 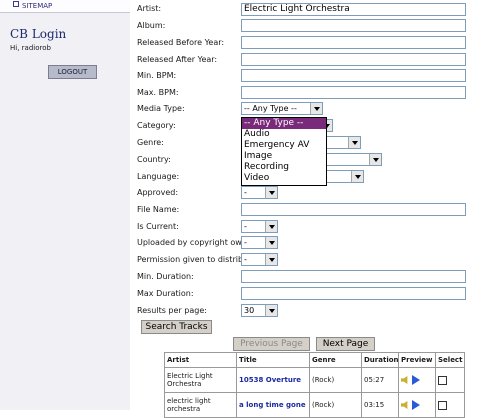 What do you see at coordinates (245, 242) in the screenshot?
I see `uploaded-by-owner-value: -` at bounding box center [245, 242].